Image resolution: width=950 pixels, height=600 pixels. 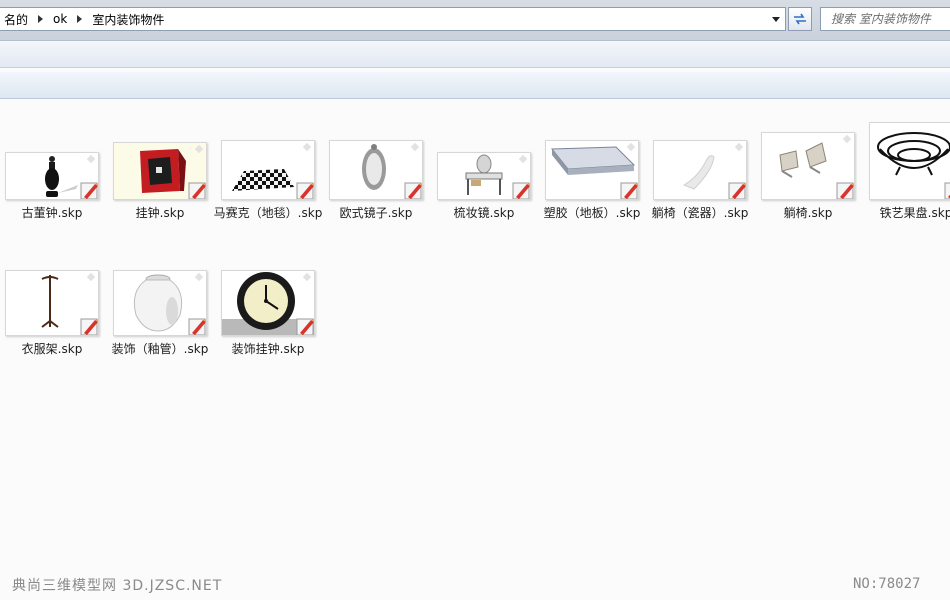 What do you see at coordinates (484, 176) in the screenshot?
I see `dressing-mirror-thumbnail-icon` at bounding box center [484, 176].